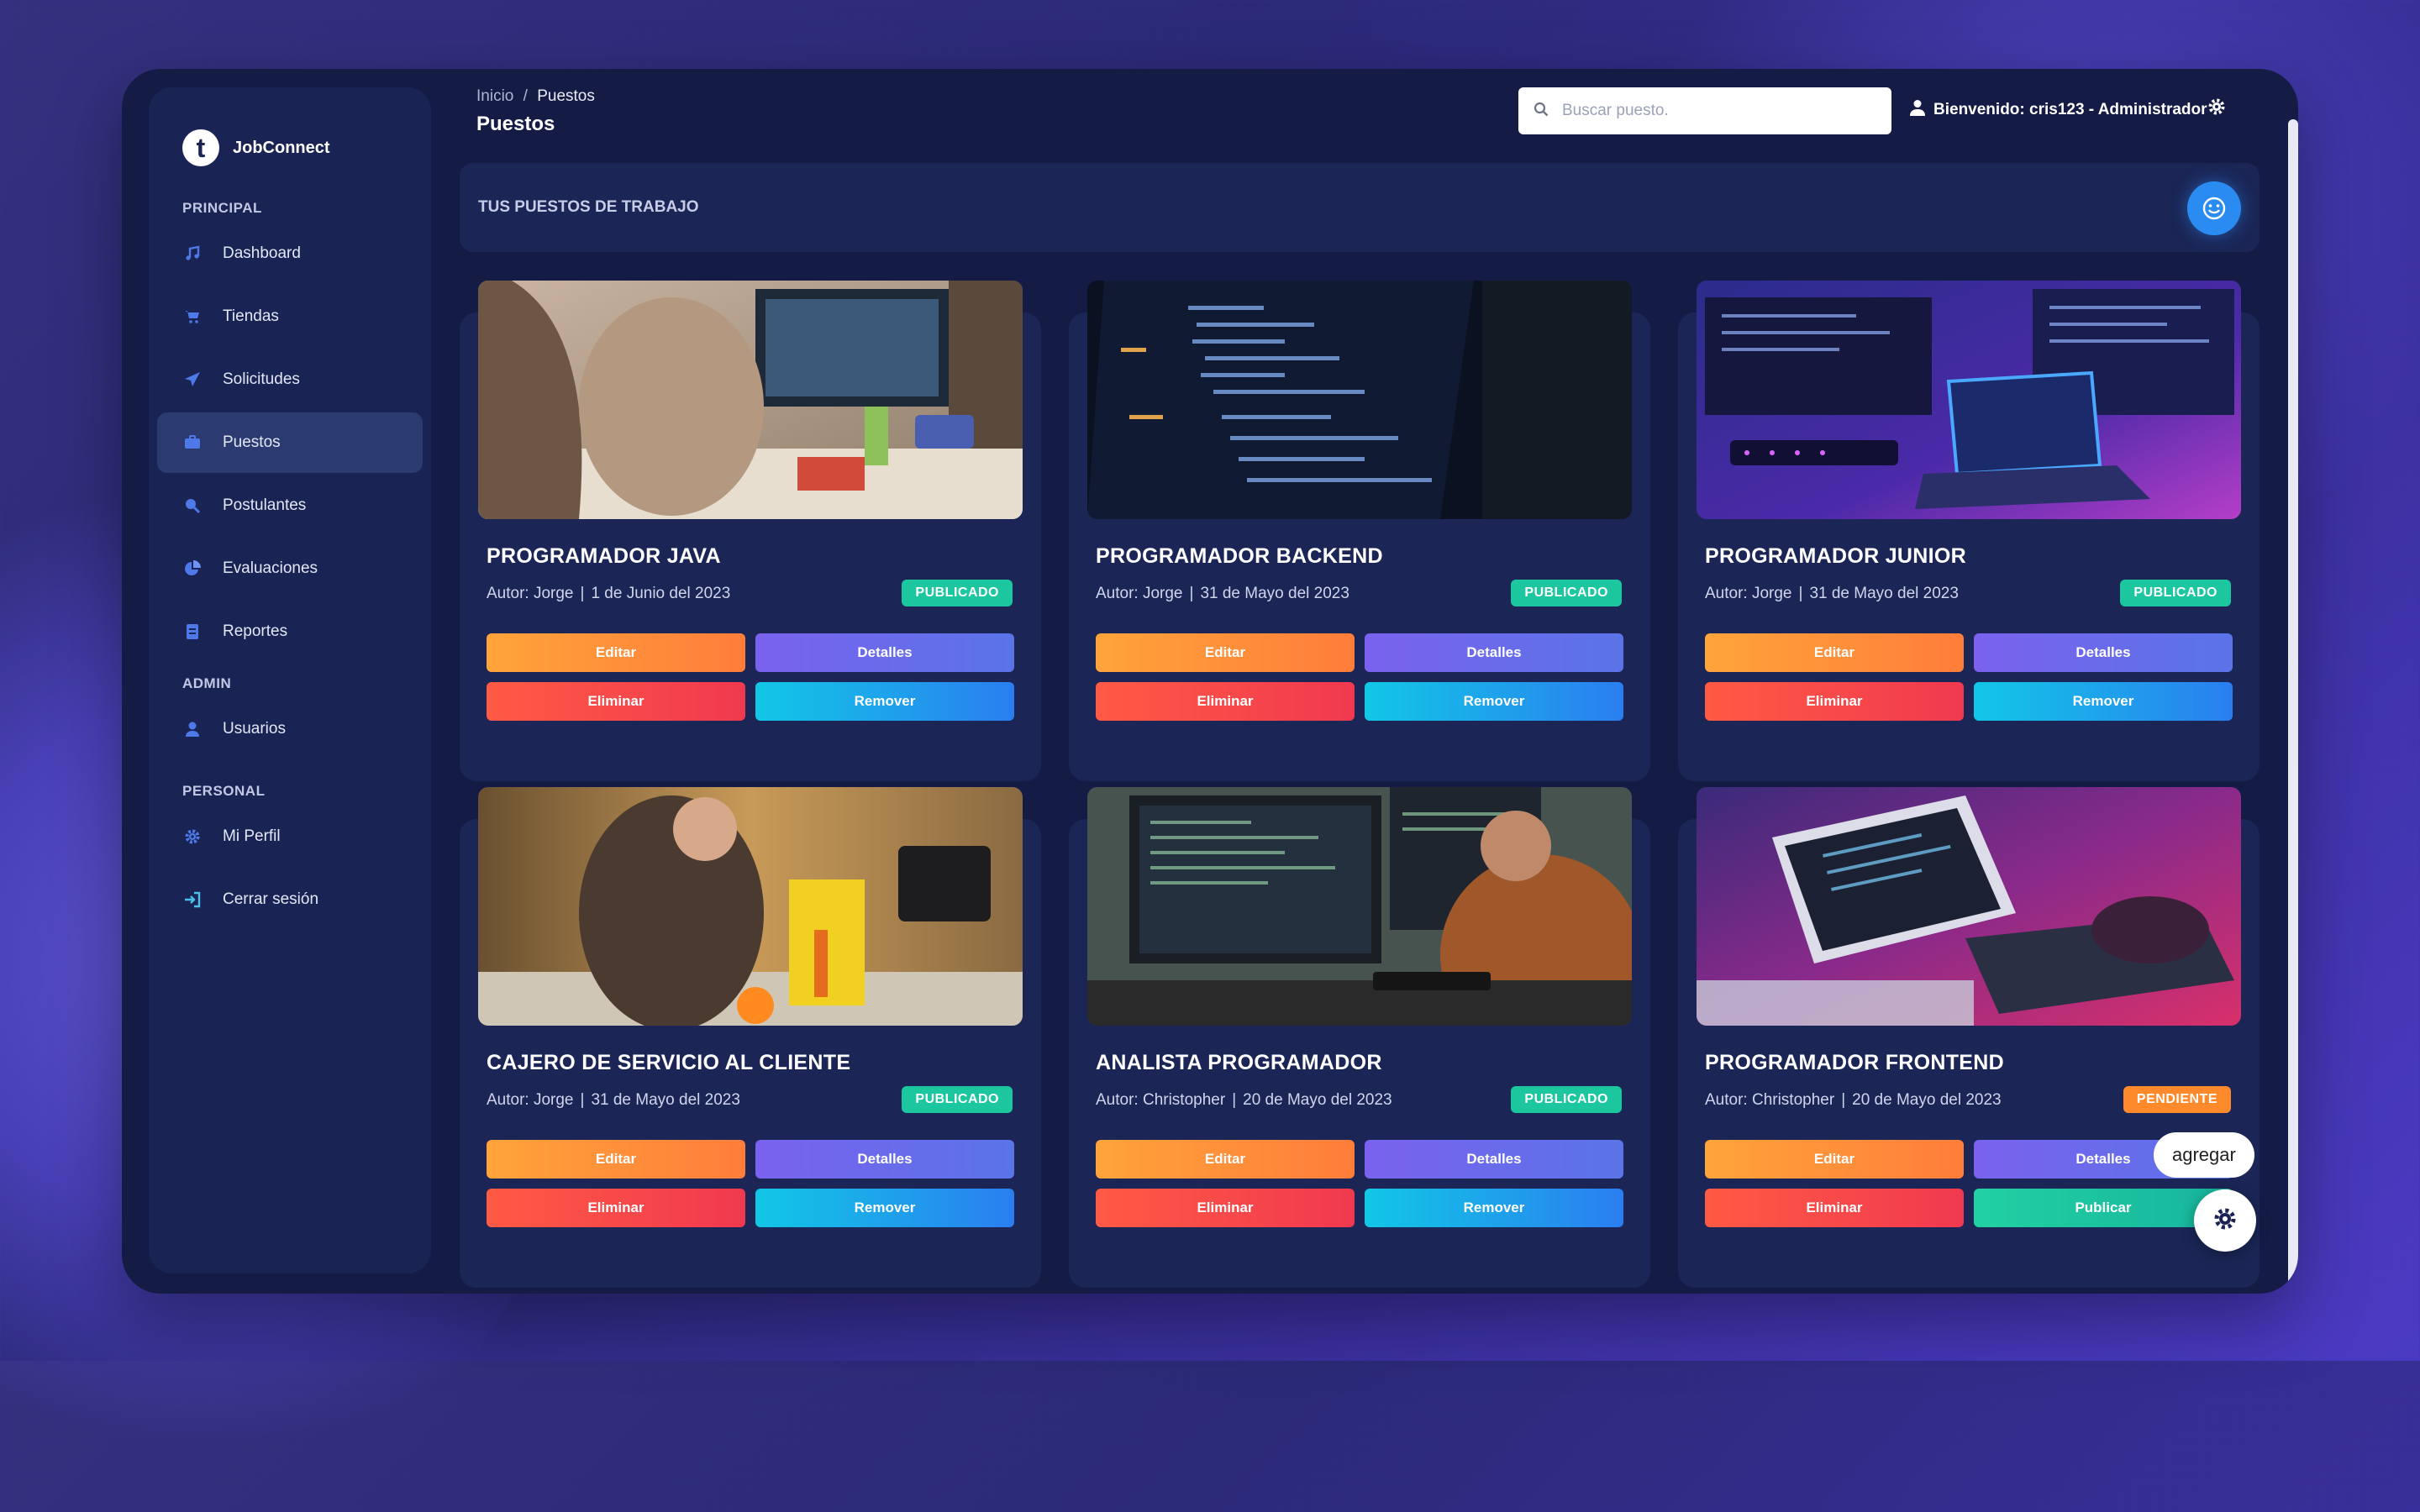 The image size is (2420, 1512). Describe the element at coordinates (262, 253) in the screenshot. I see `sidebar-item-label: Dashboard` at that location.